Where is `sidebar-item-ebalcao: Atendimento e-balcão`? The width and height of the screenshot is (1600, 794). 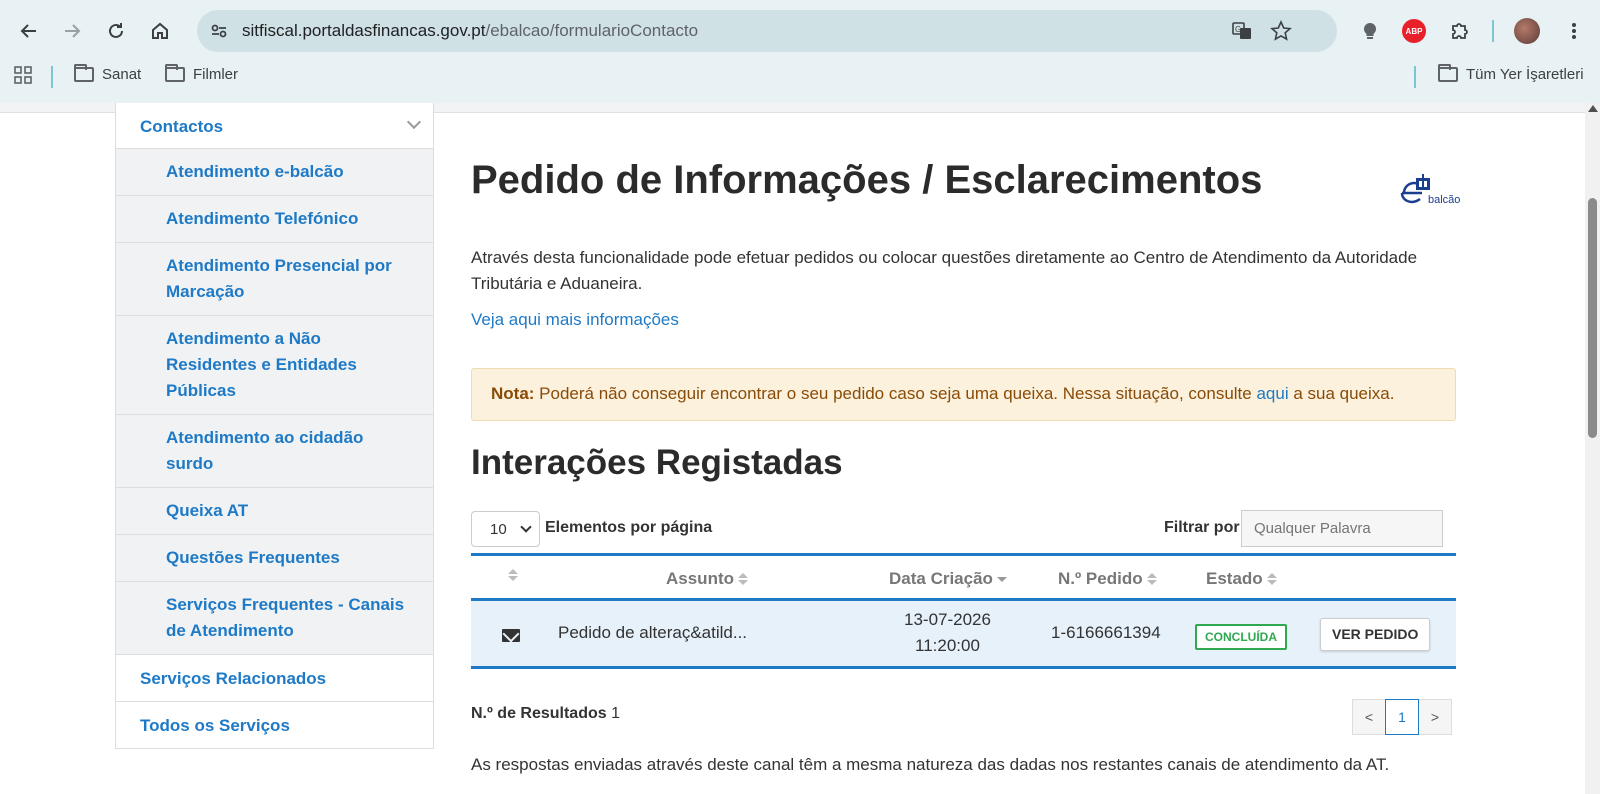
sidebar-item-ebalcao: Atendimento e-balcão is located at coordinates (274, 172).